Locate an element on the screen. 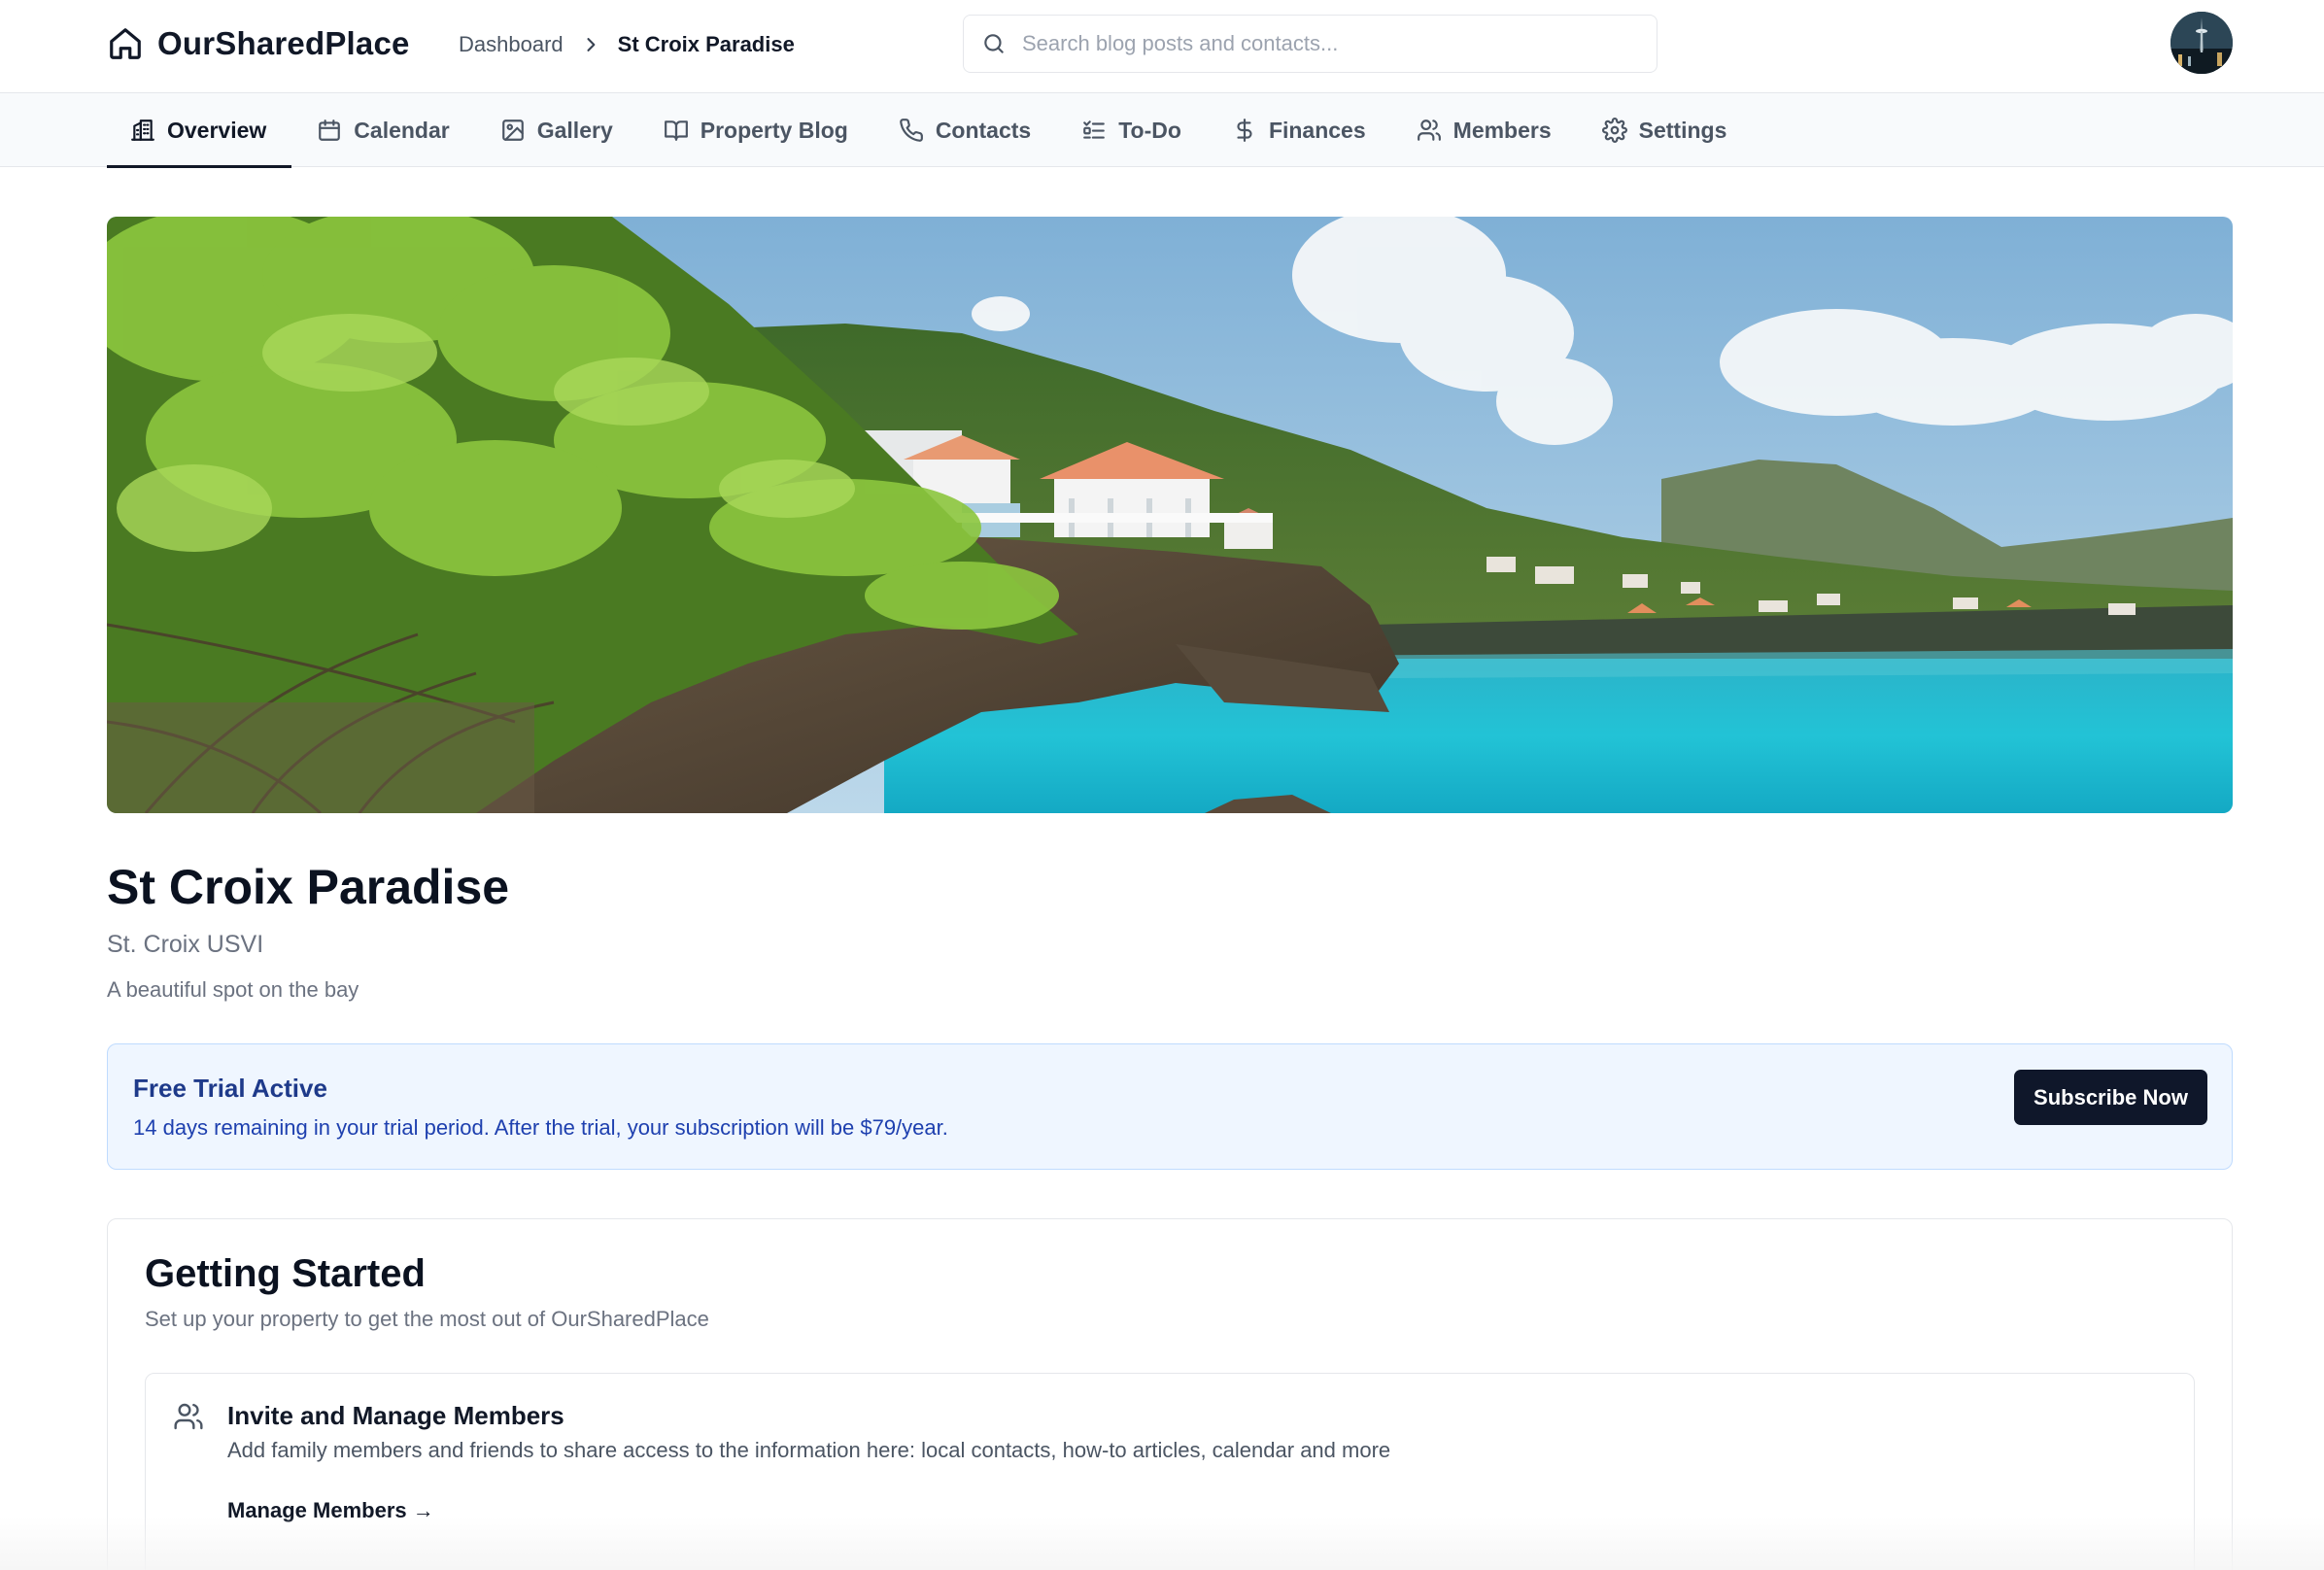  subscribe-now-button: Subscribe Now is located at coordinates (2110, 1097).